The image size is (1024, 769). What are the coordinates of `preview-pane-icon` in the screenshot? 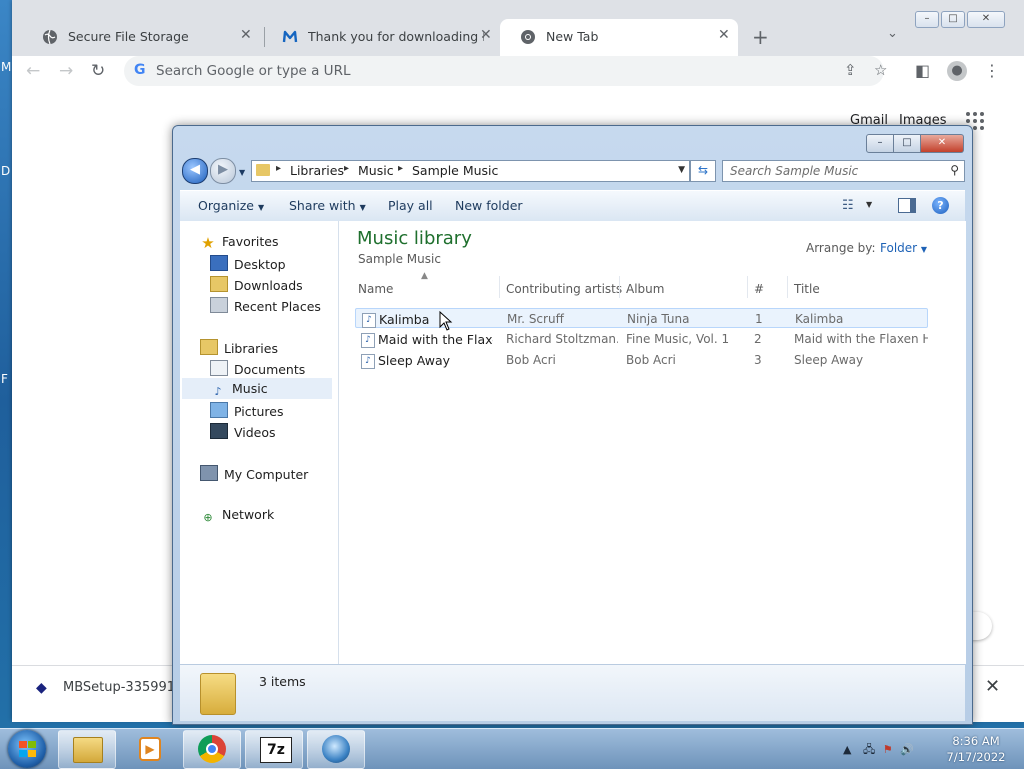 It's located at (907, 205).